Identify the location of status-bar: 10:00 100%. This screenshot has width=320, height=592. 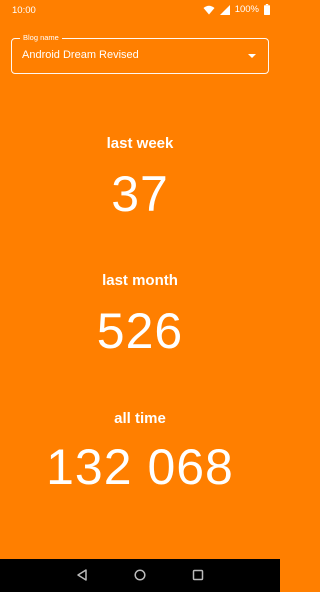
(140, 11).